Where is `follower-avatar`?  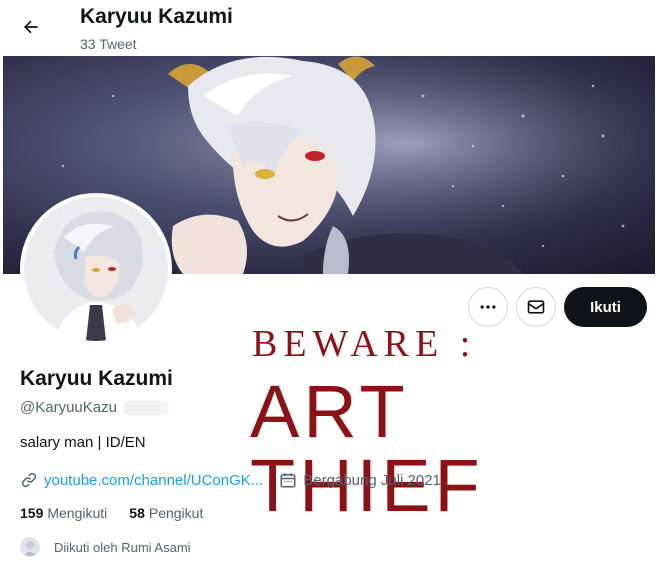 follower-avatar is located at coordinates (30, 547).